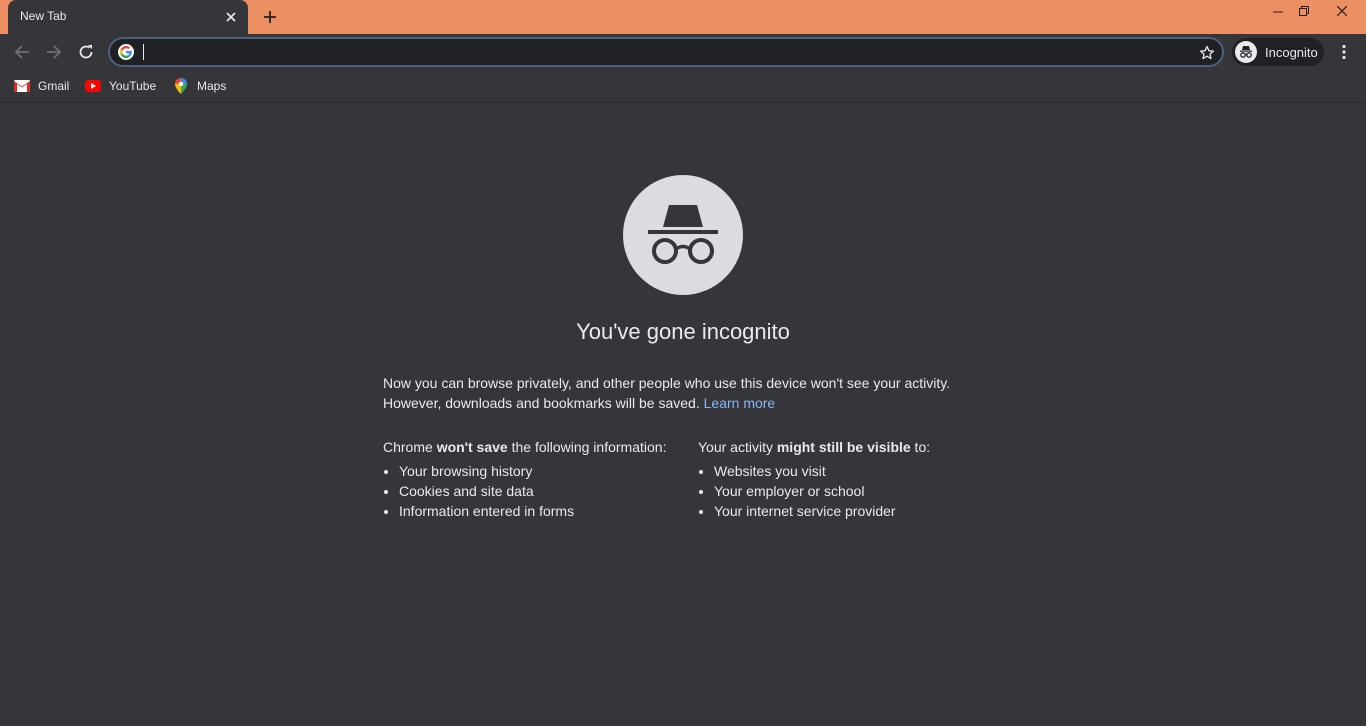 Image resolution: width=1366 pixels, height=726 pixels. I want to click on list-item: Your employer or school, so click(861, 491).